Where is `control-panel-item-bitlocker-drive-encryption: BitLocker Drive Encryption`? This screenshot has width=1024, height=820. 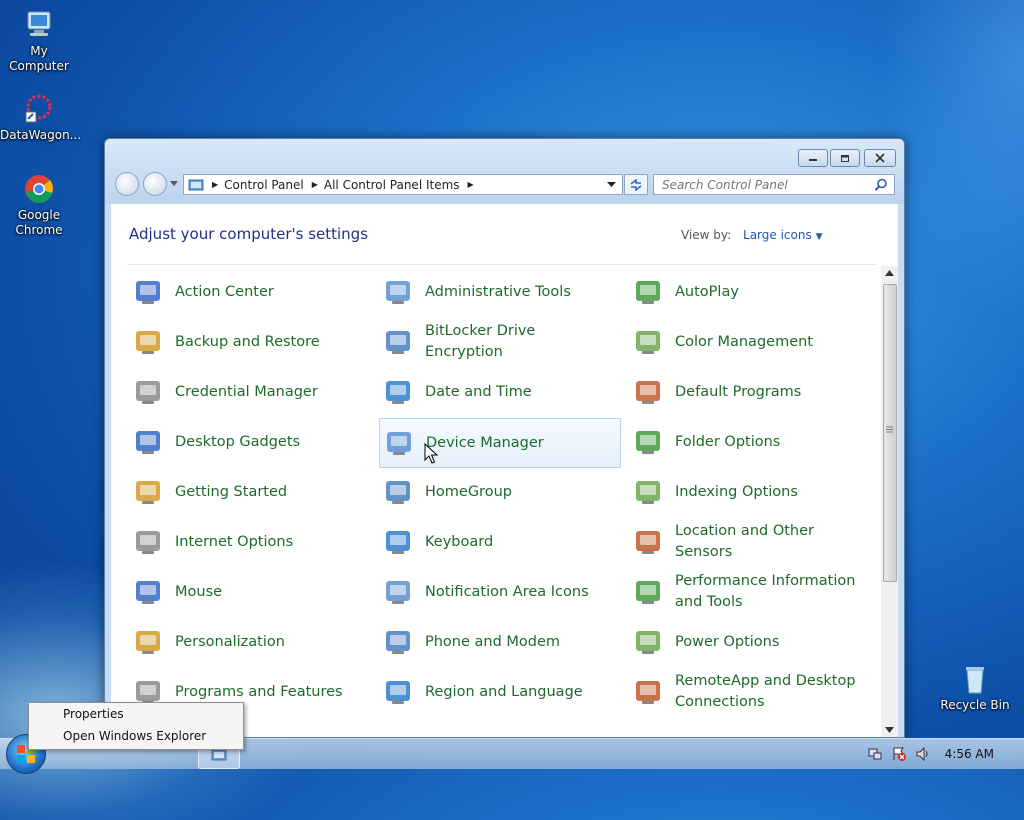
control-panel-item-bitlocker-drive-encryption: BitLocker Drive Encryption is located at coordinates (499, 342).